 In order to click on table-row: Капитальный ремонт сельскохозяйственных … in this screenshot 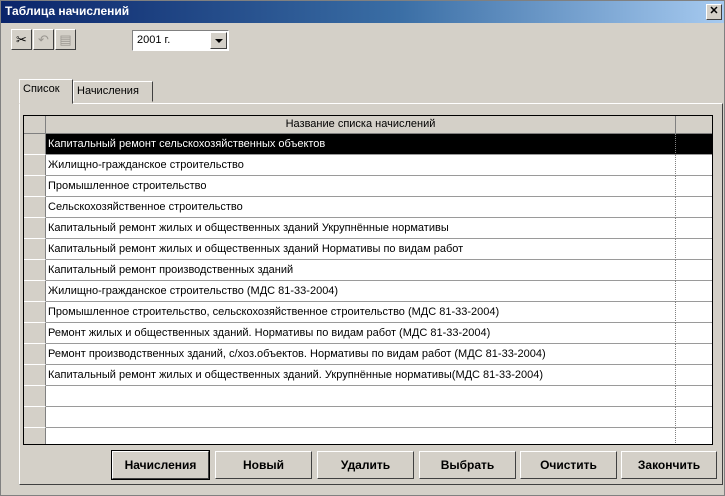, I will do `click(368, 144)`.